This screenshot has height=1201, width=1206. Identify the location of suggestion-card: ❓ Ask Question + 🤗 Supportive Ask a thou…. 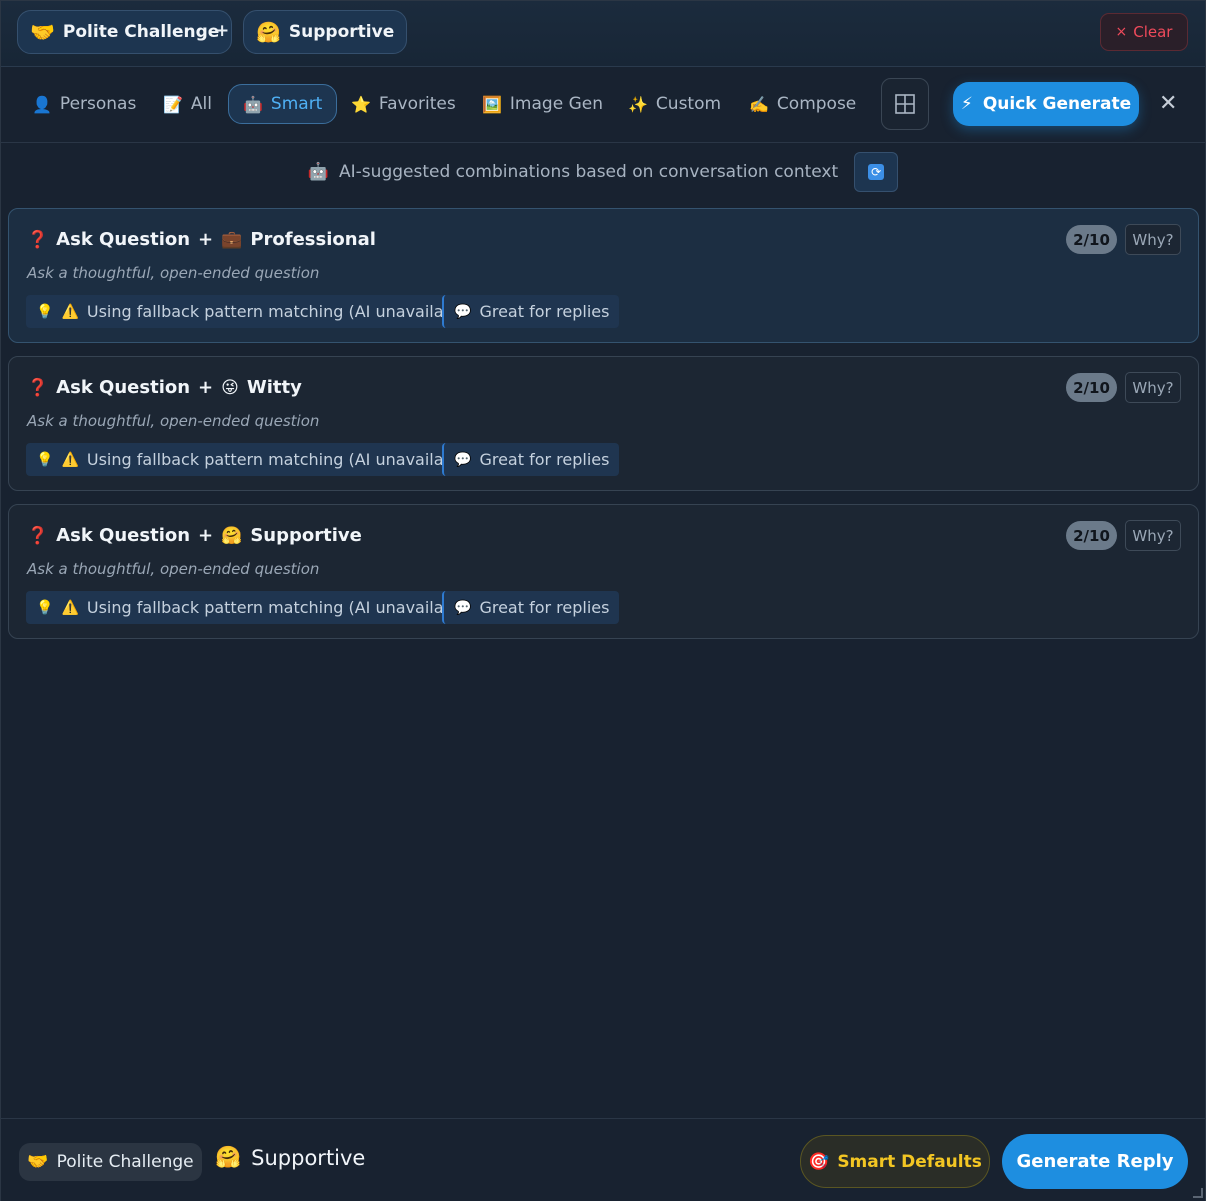
(603, 571).